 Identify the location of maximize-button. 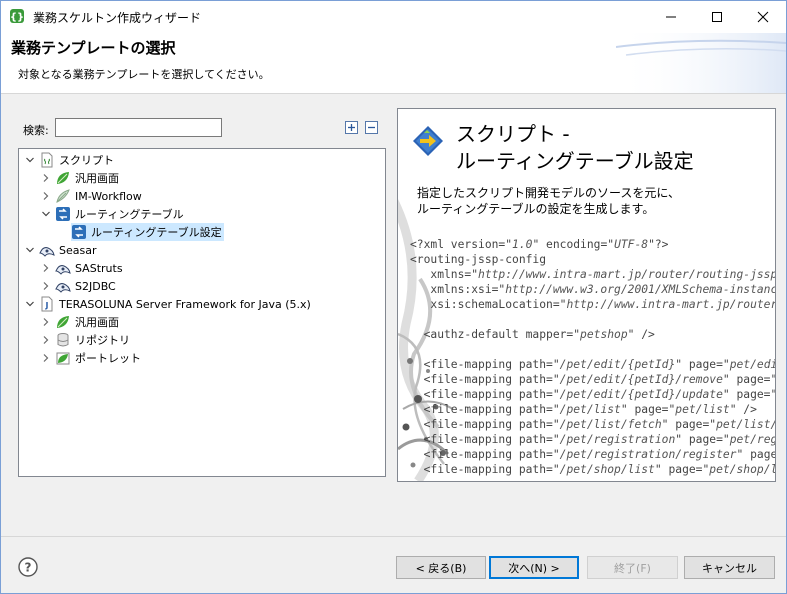
(717, 17).